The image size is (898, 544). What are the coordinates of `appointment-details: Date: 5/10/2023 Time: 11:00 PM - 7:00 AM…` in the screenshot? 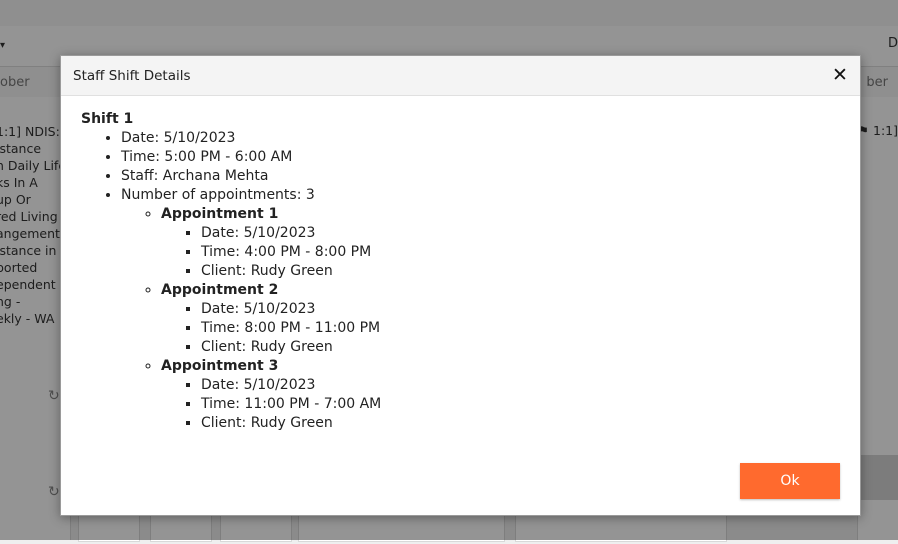 It's located at (500, 404).